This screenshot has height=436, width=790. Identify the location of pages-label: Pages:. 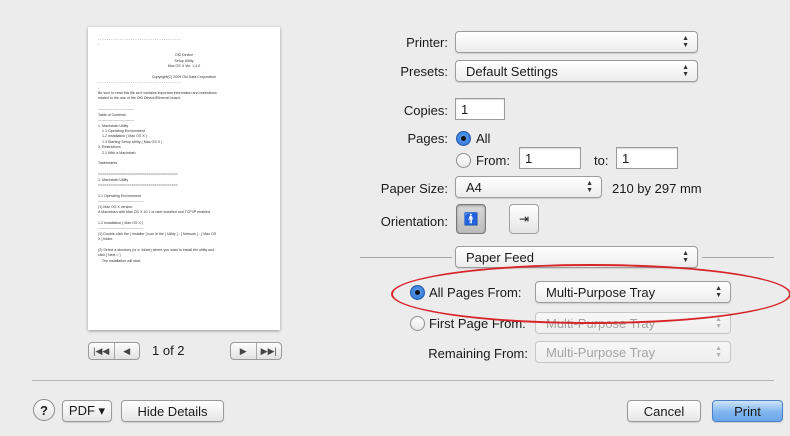
(427, 138).